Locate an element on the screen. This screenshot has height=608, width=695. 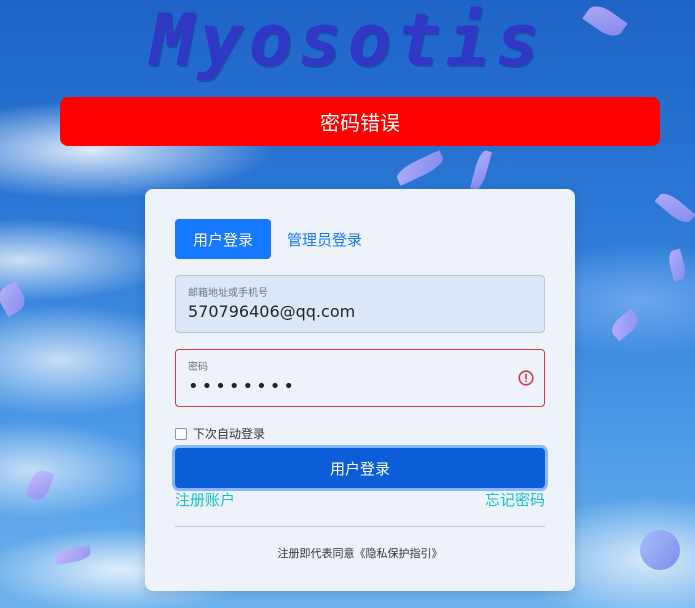
tab-user-login: 用户登录 is located at coordinates (223, 239).